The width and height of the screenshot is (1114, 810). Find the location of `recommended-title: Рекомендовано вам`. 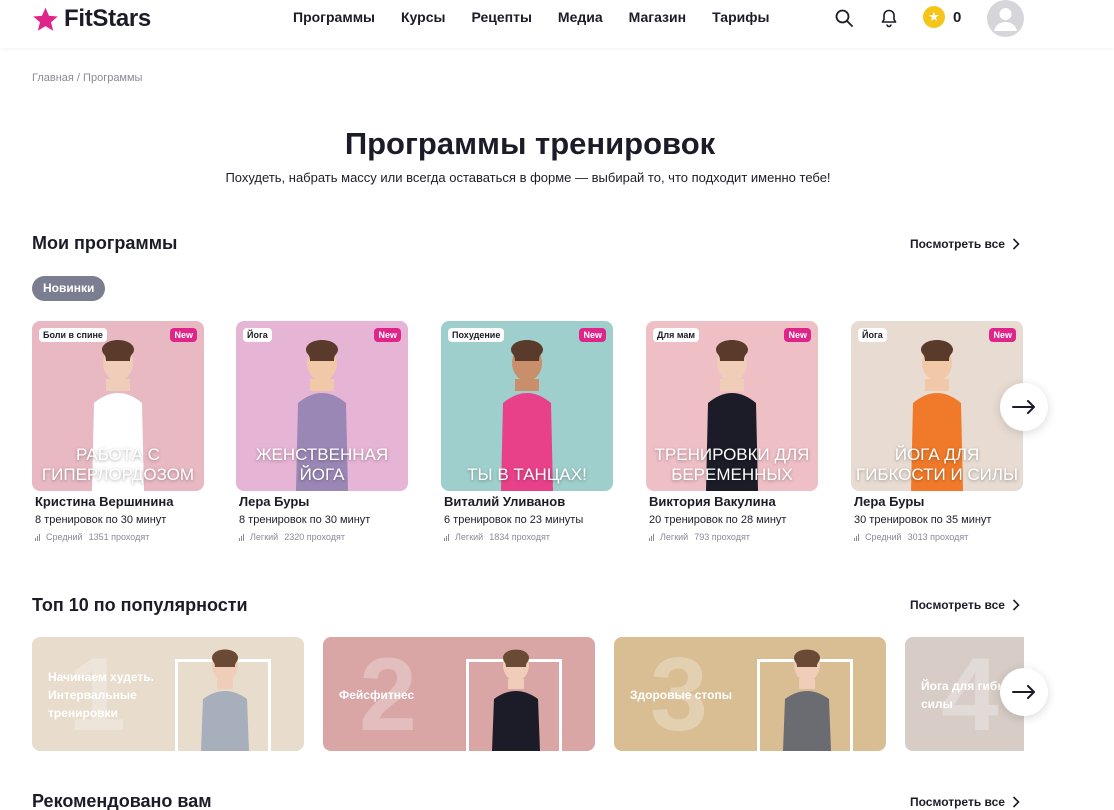

recommended-title: Рекомендовано вам is located at coordinates (122, 800).